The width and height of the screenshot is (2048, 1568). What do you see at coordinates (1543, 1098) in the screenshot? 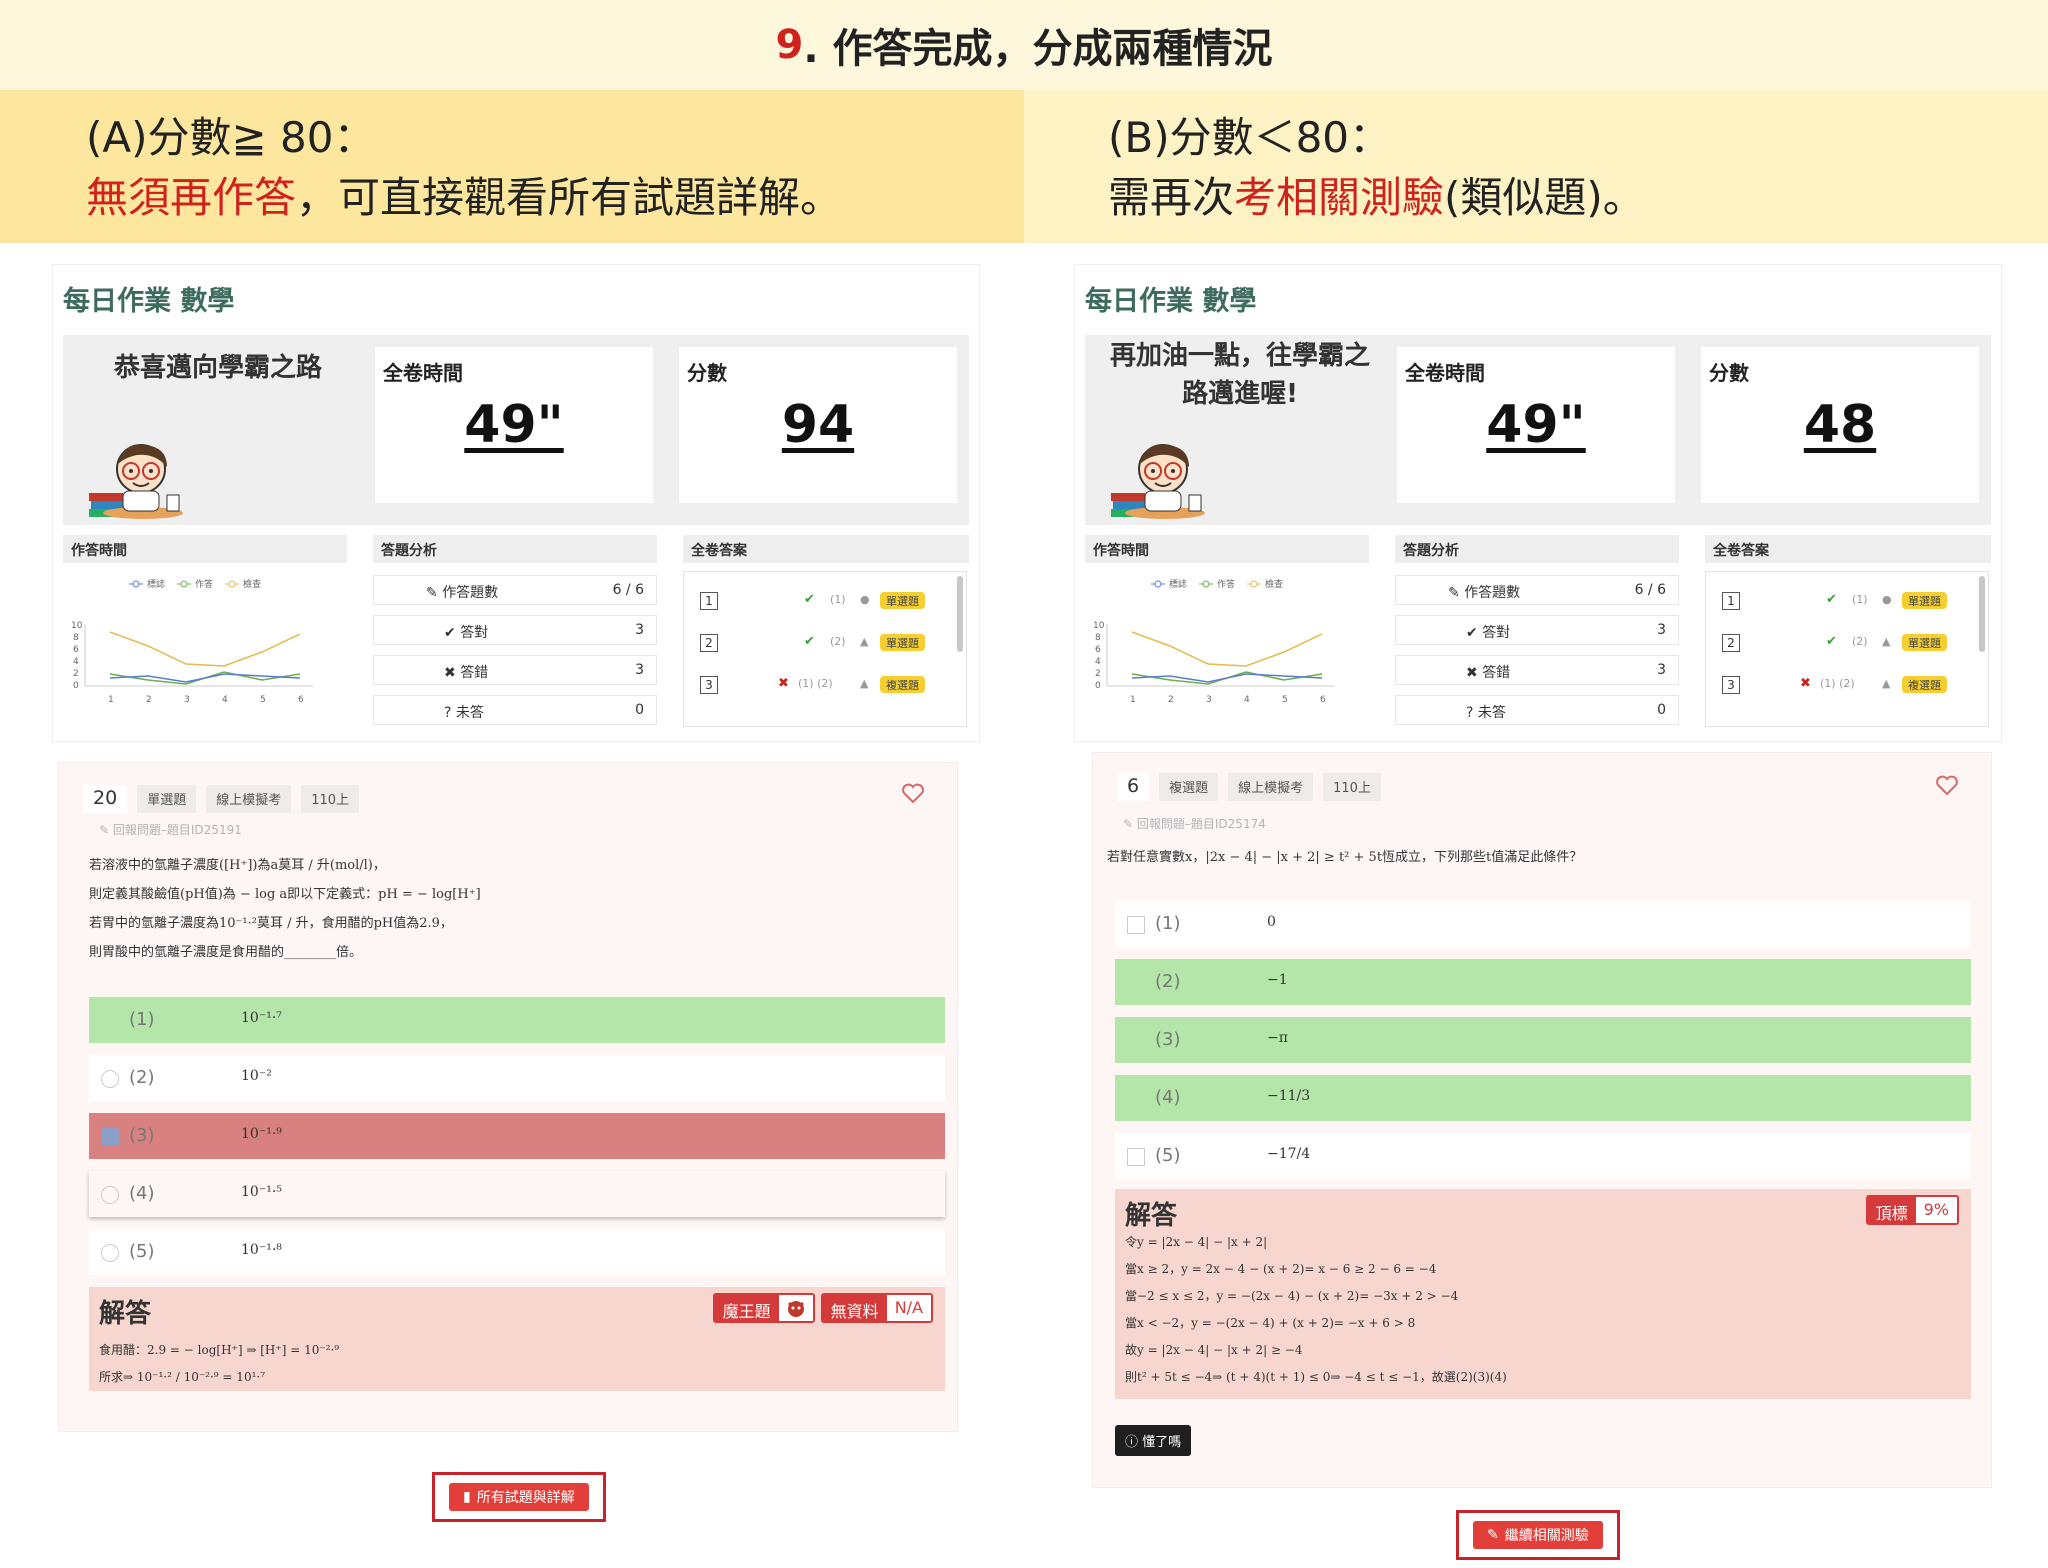
I see `option-4: (4) −11/3` at bounding box center [1543, 1098].